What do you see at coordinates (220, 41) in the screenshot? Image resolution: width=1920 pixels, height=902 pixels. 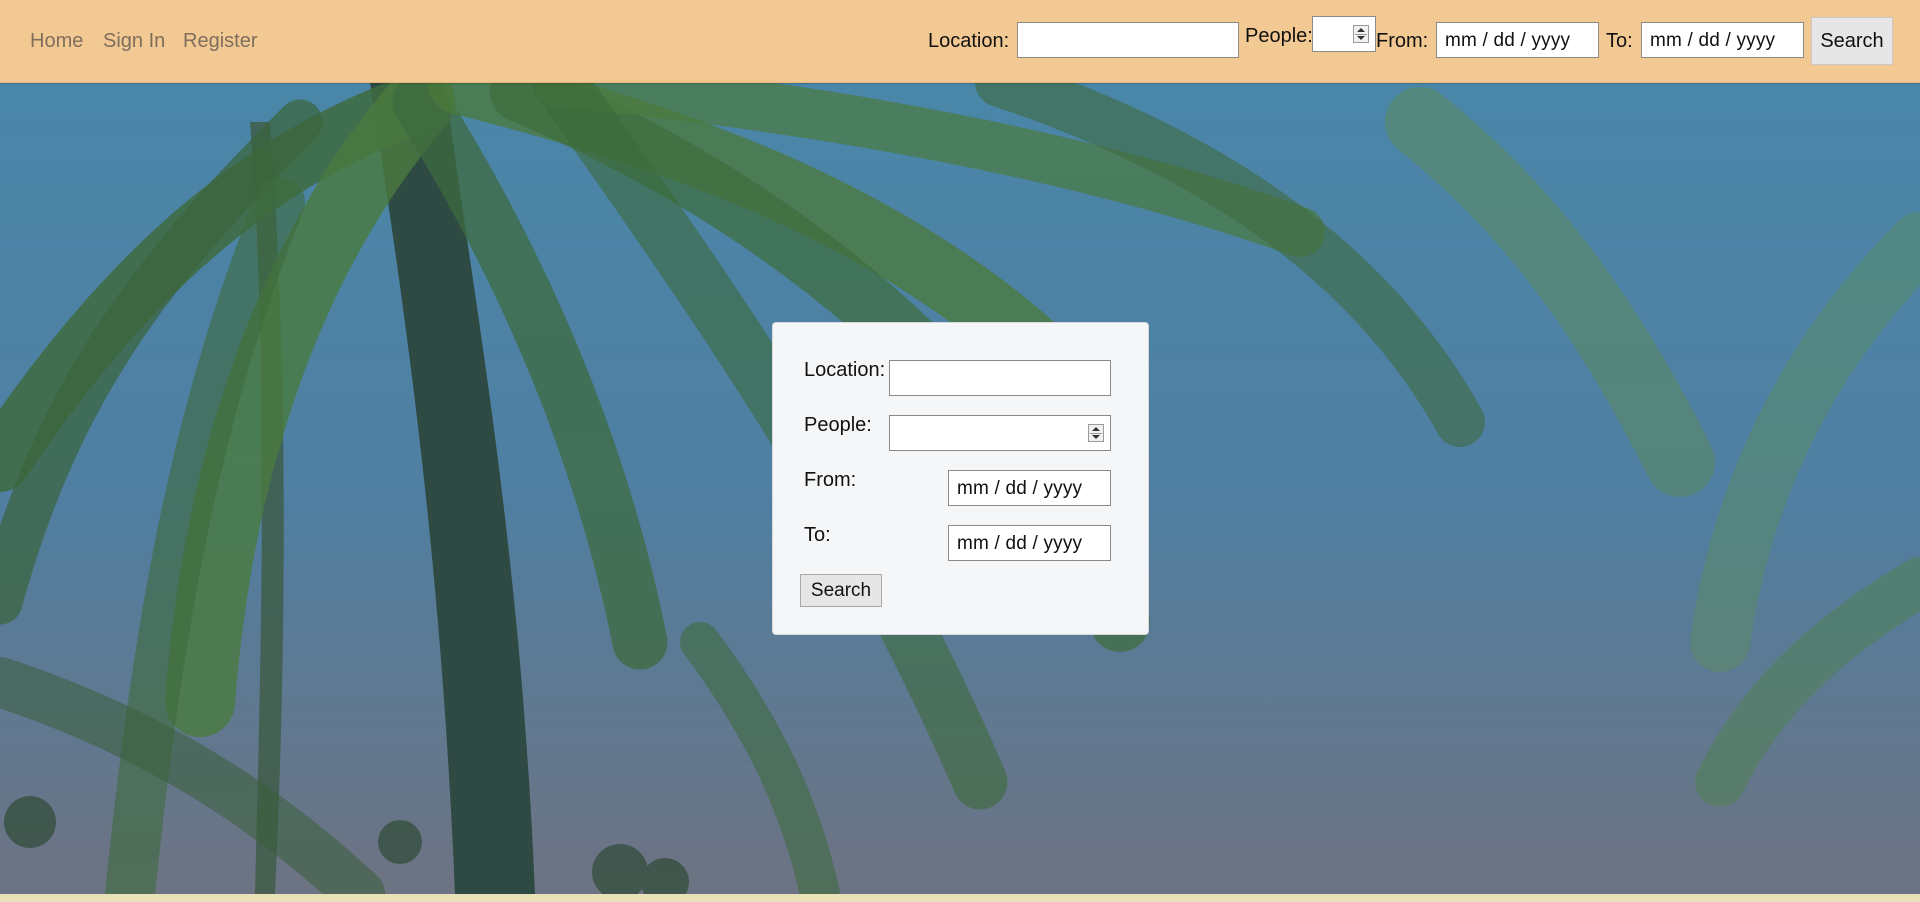 I see `nav-link-register: Register` at bounding box center [220, 41].